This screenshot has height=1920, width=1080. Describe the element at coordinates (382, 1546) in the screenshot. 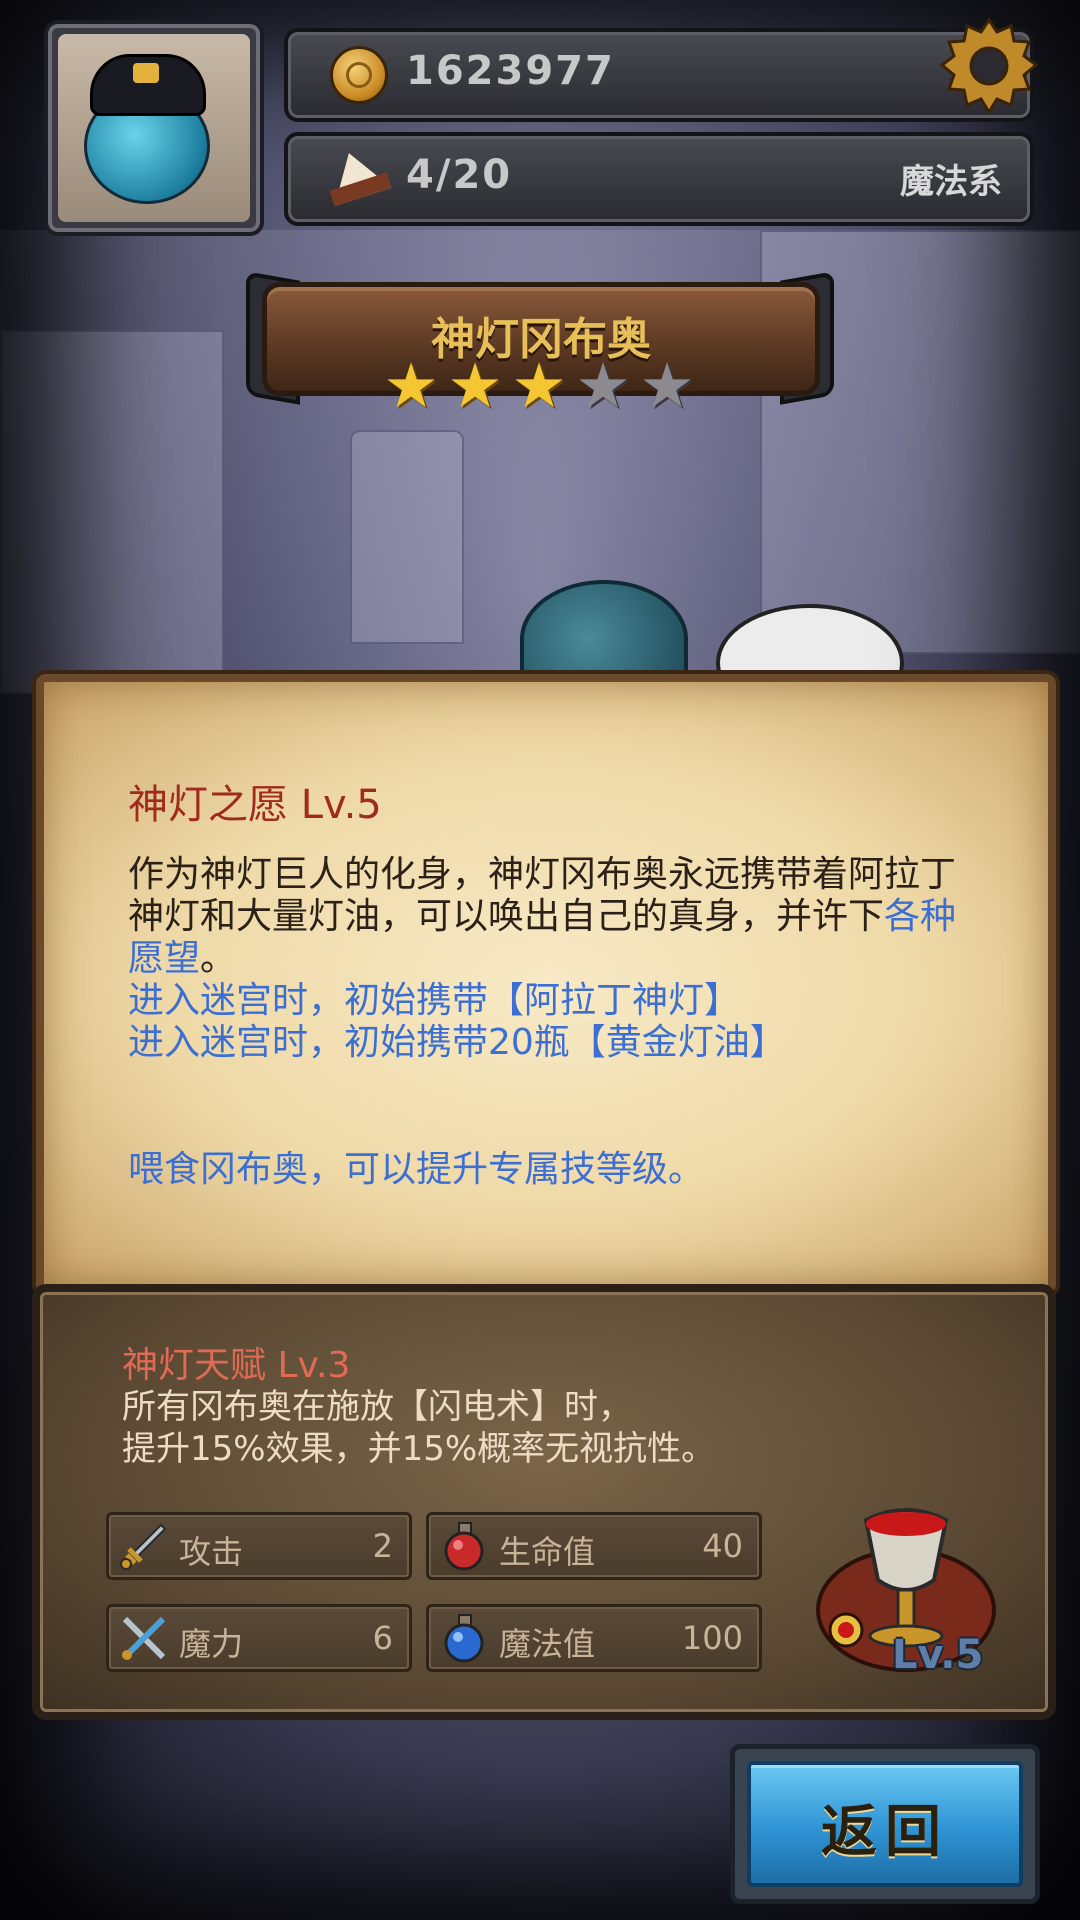

I see `stat-value: 2` at that location.